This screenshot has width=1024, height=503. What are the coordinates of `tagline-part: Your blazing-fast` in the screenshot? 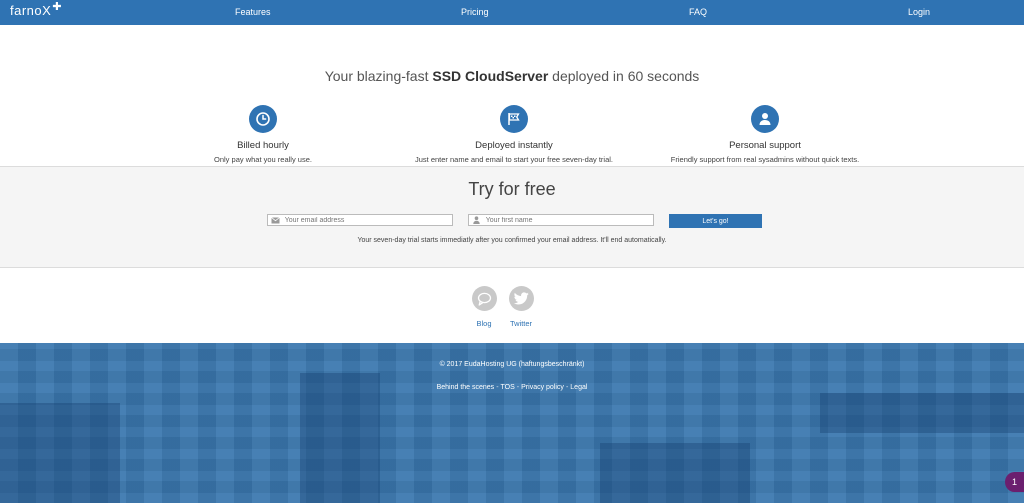 It's located at (378, 76).